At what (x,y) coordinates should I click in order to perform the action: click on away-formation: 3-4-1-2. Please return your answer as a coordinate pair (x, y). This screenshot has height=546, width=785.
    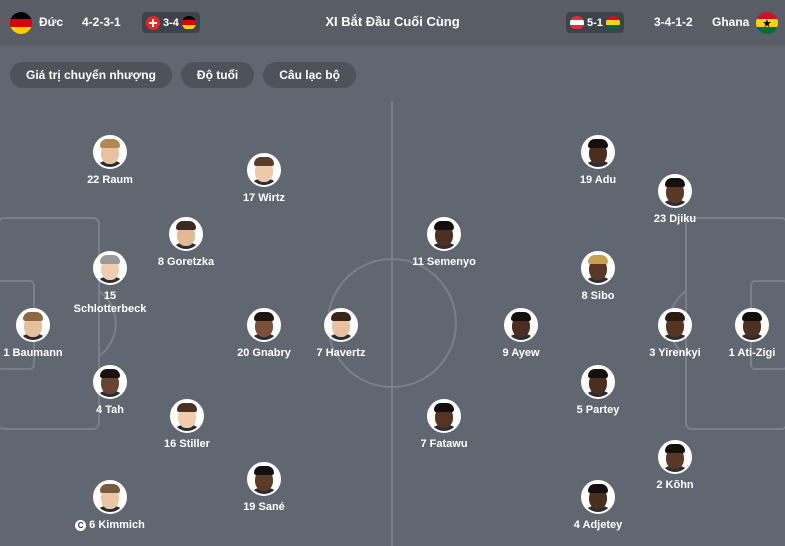
    Looking at the image, I should click on (673, 22).